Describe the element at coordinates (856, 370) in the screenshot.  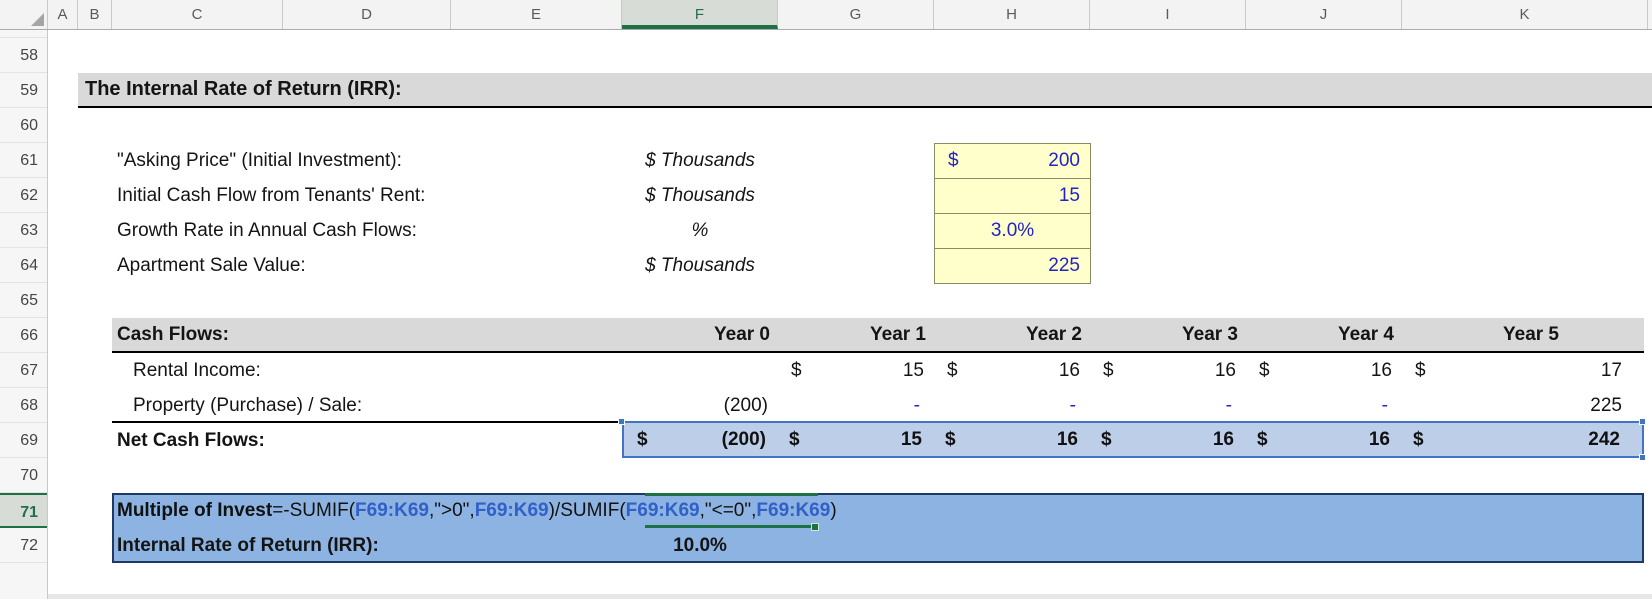
I see `rental-income-year1-cell: $ 15` at that location.